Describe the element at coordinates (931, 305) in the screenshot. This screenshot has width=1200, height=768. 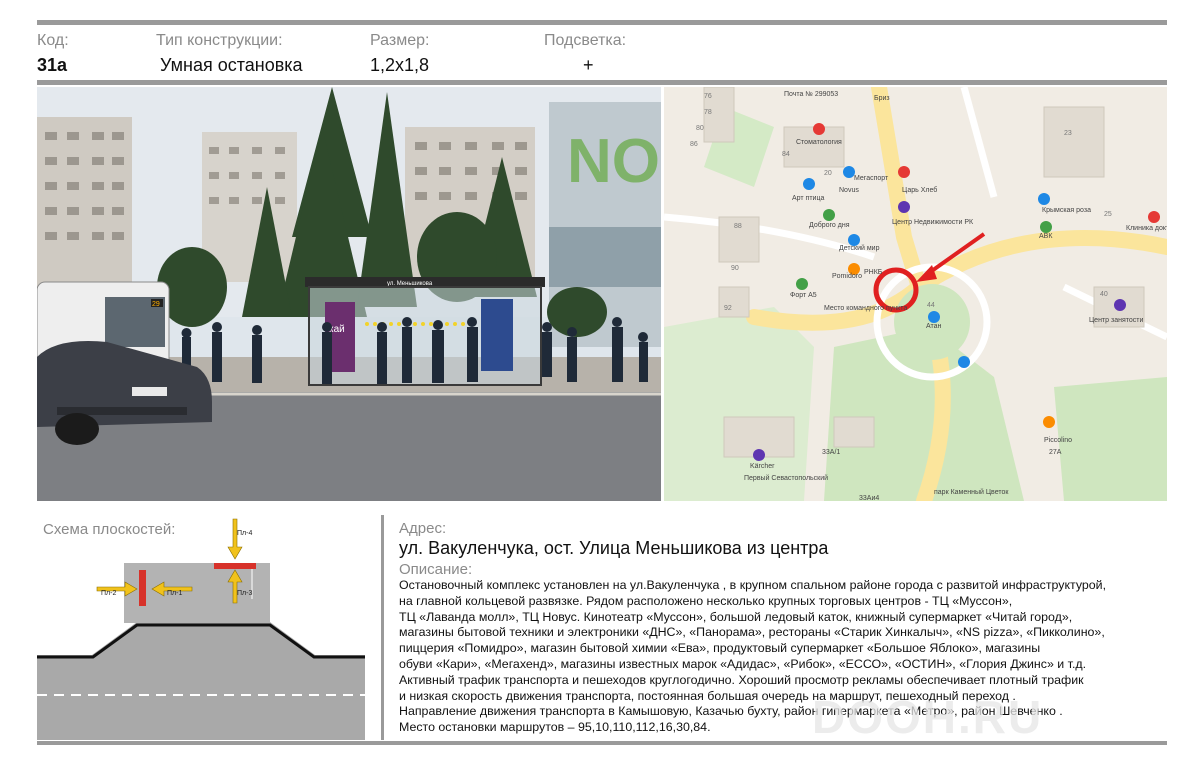
I see `map-house-number: 44` at that location.